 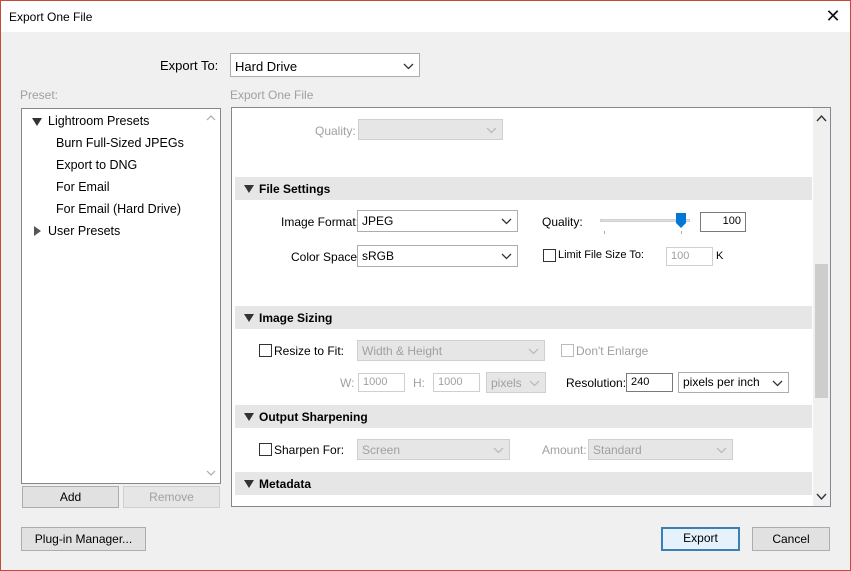 I want to click on limit-file-size-checkbox, so click(x=549, y=255).